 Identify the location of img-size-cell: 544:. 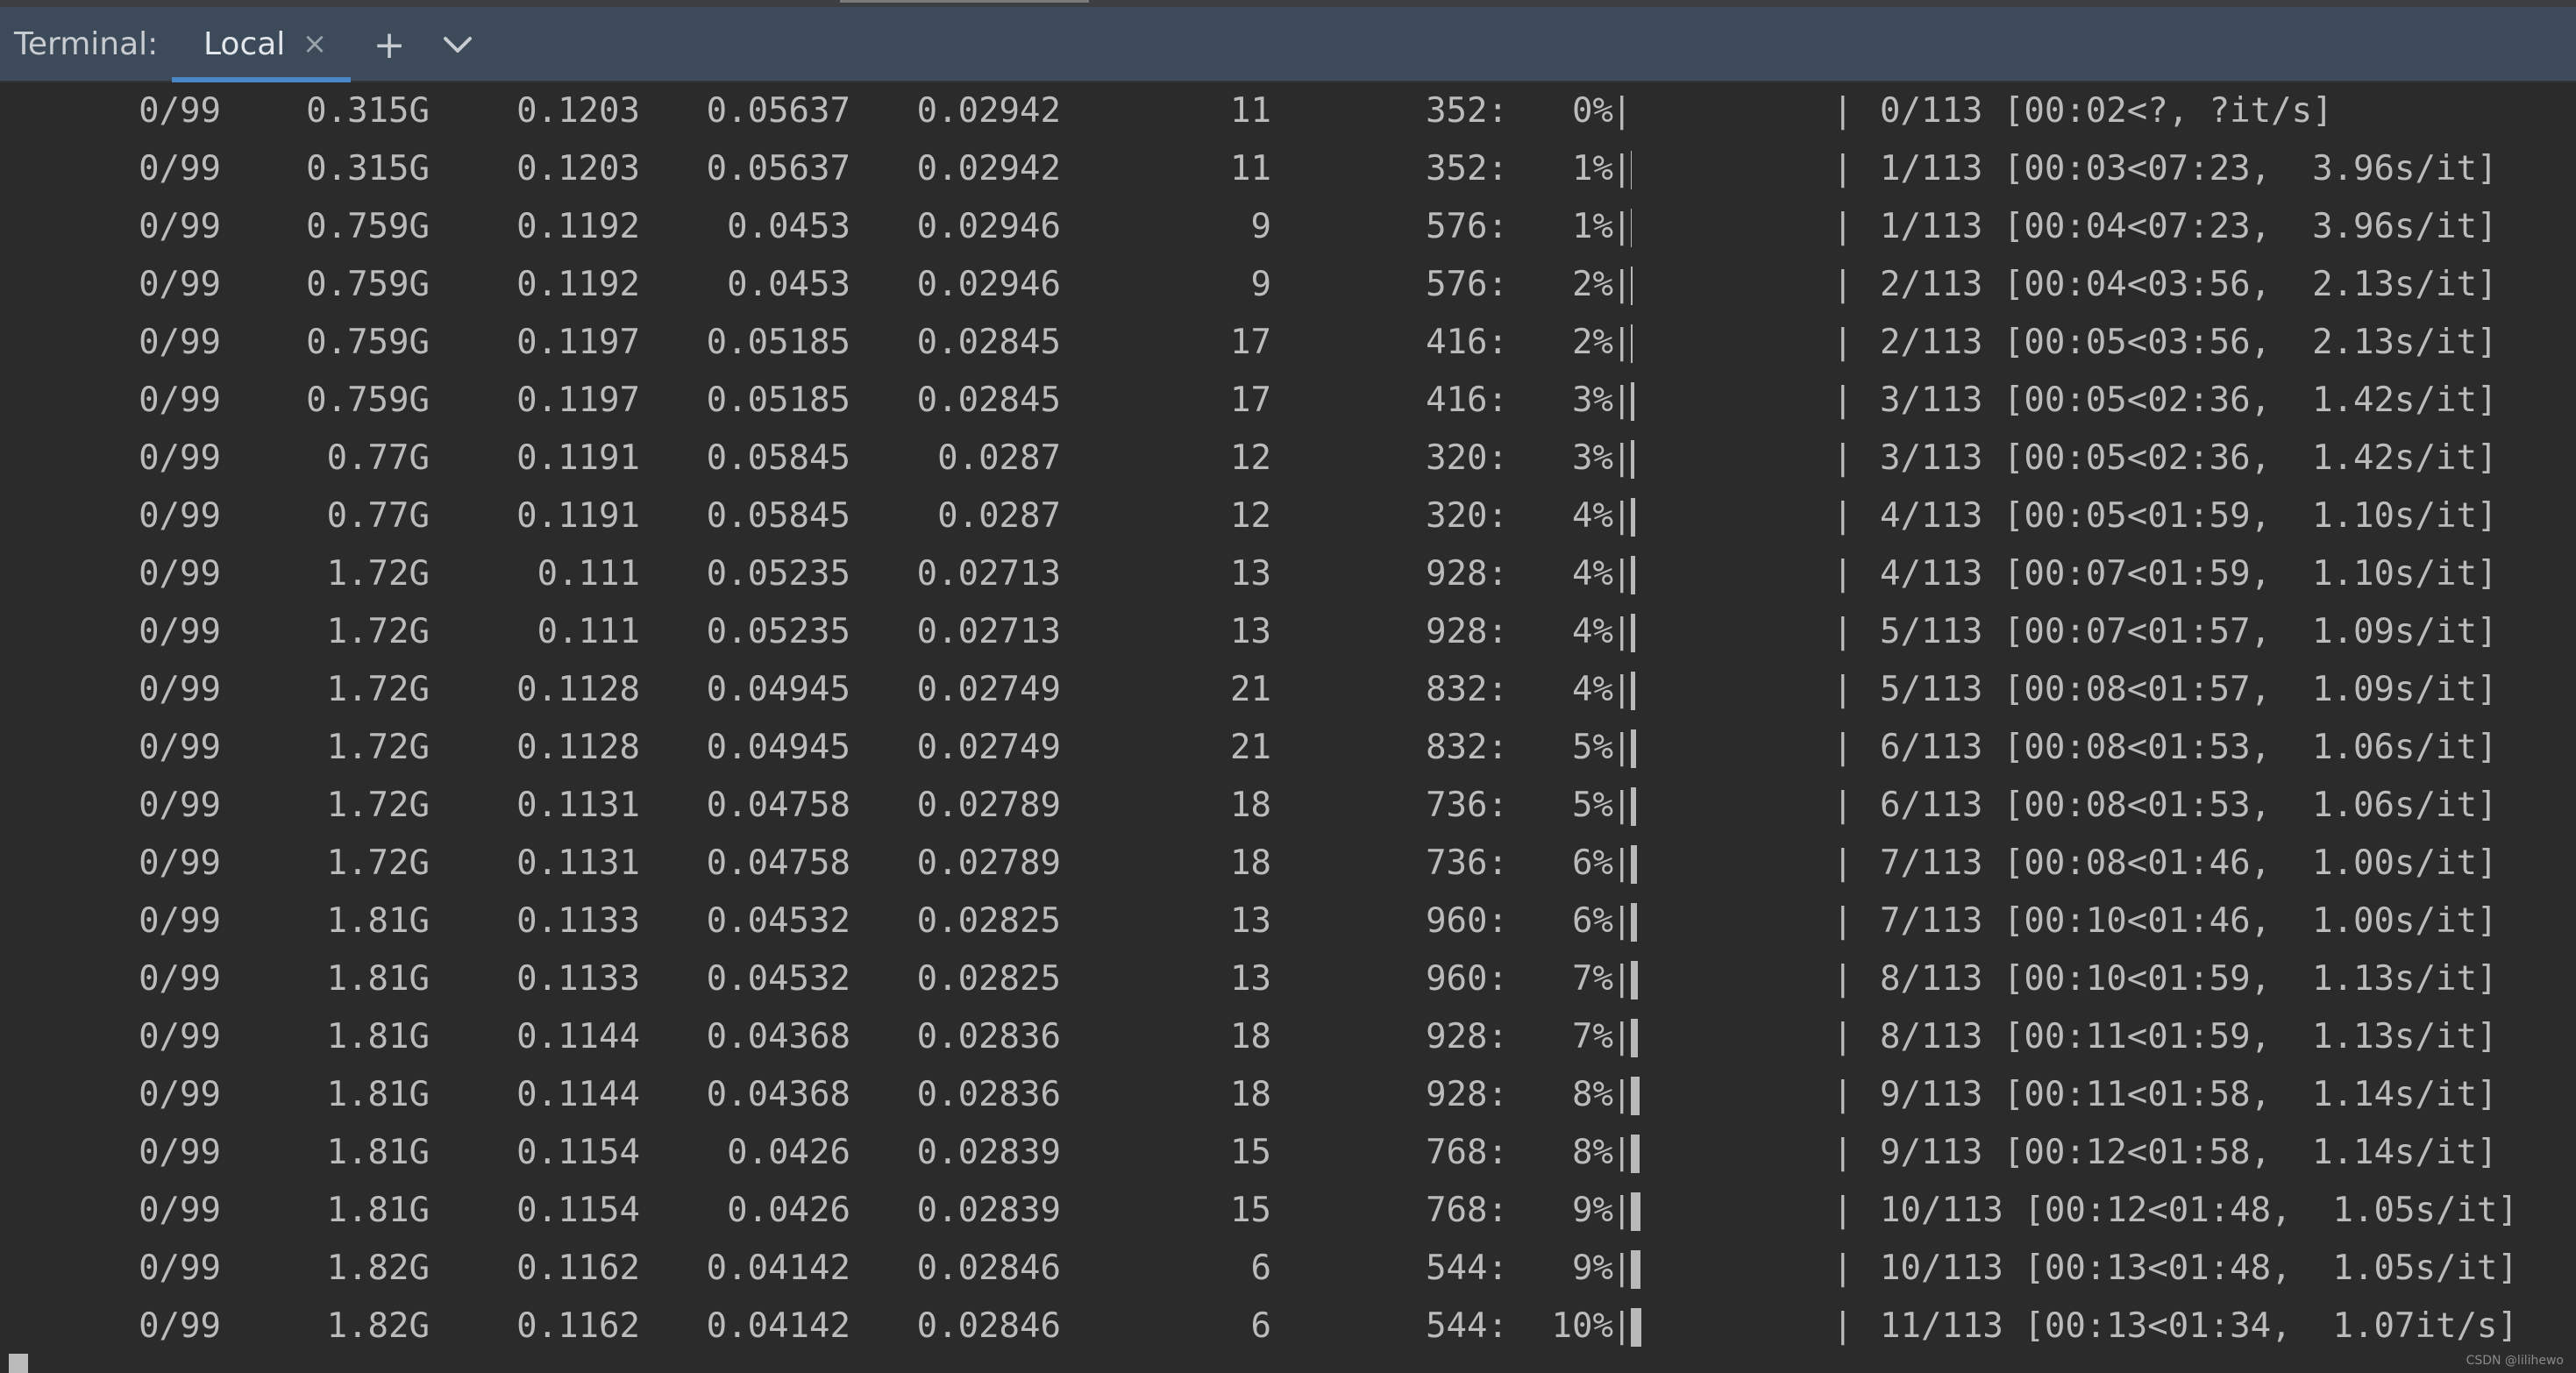
(1467, 1326).